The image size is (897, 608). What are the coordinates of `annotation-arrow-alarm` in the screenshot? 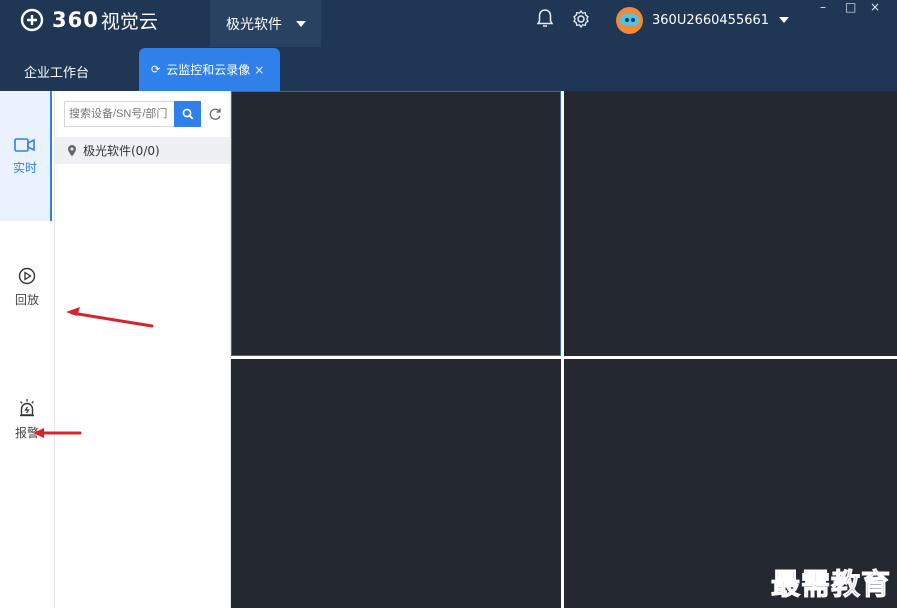 It's located at (57, 433).